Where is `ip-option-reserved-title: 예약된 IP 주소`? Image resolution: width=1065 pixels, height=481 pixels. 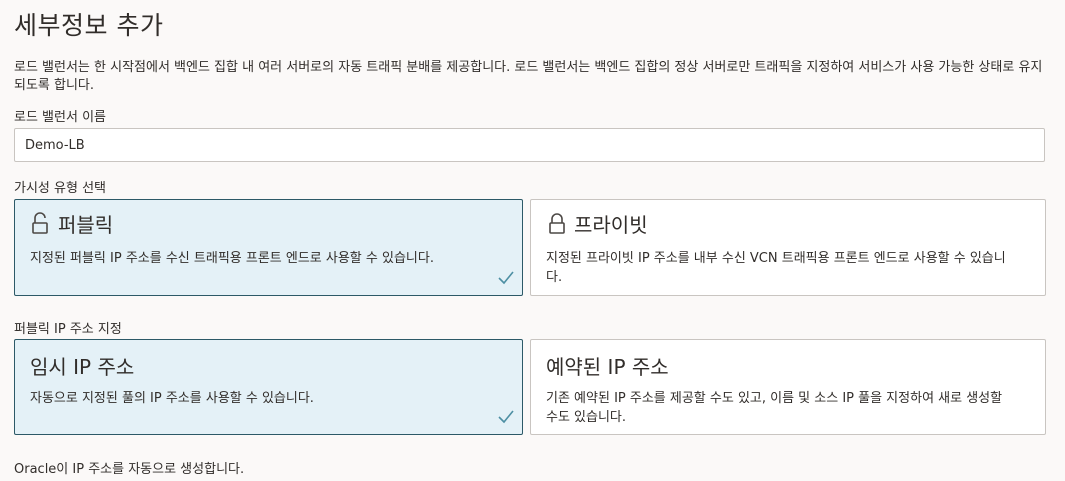 ip-option-reserved-title: 예약된 IP 주소 is located at coordinates (607, 367).